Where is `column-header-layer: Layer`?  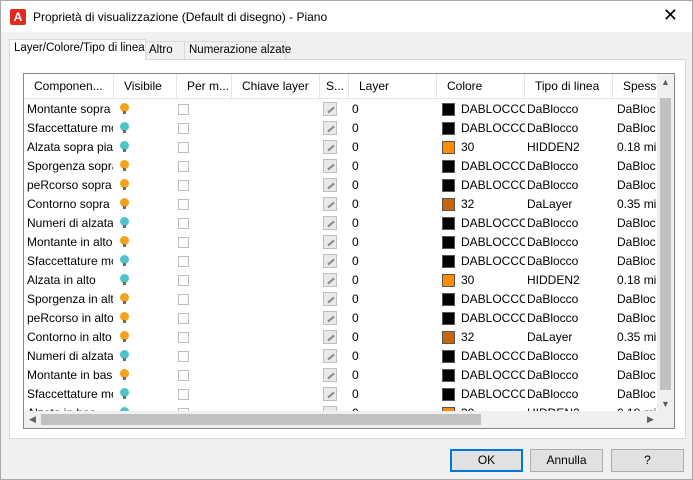
column-header-layer: Layer is located at coordinates (393, 86).